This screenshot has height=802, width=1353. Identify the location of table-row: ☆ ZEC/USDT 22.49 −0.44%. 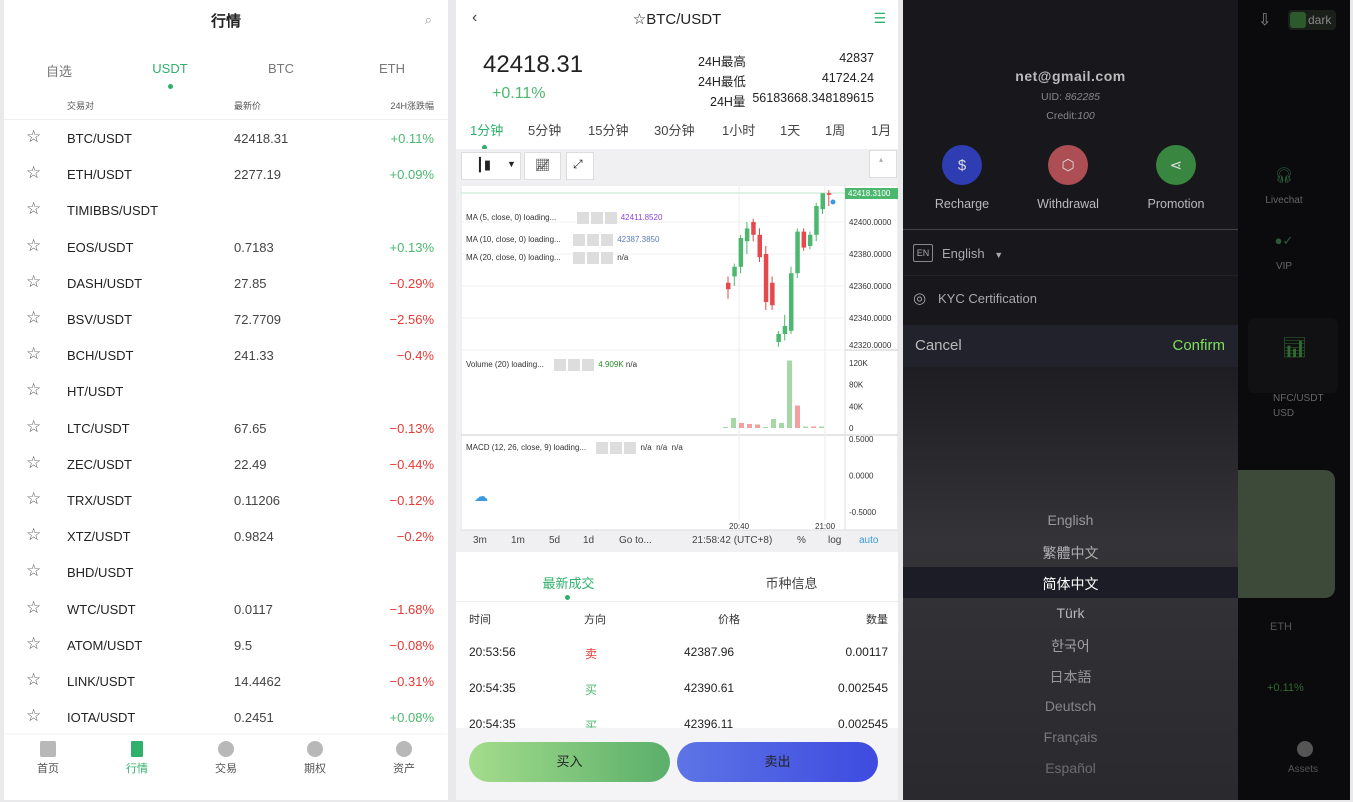
(226, 464).